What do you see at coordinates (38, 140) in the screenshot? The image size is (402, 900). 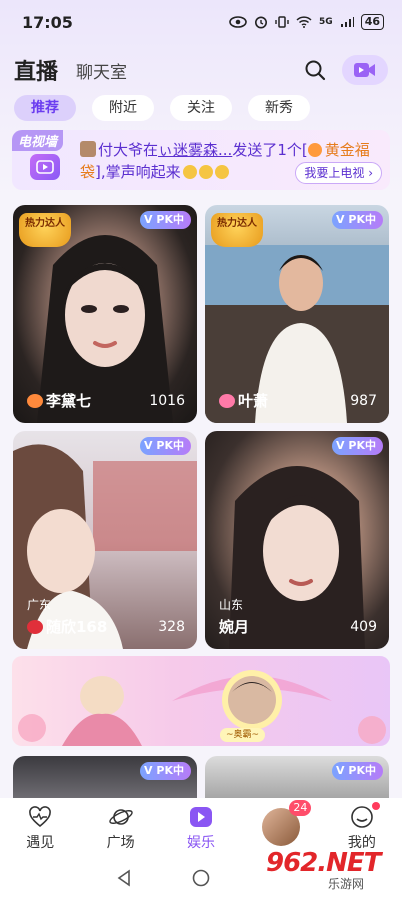 I see `tv-wall-label: 电视墙` at bounding box center [38, 140].